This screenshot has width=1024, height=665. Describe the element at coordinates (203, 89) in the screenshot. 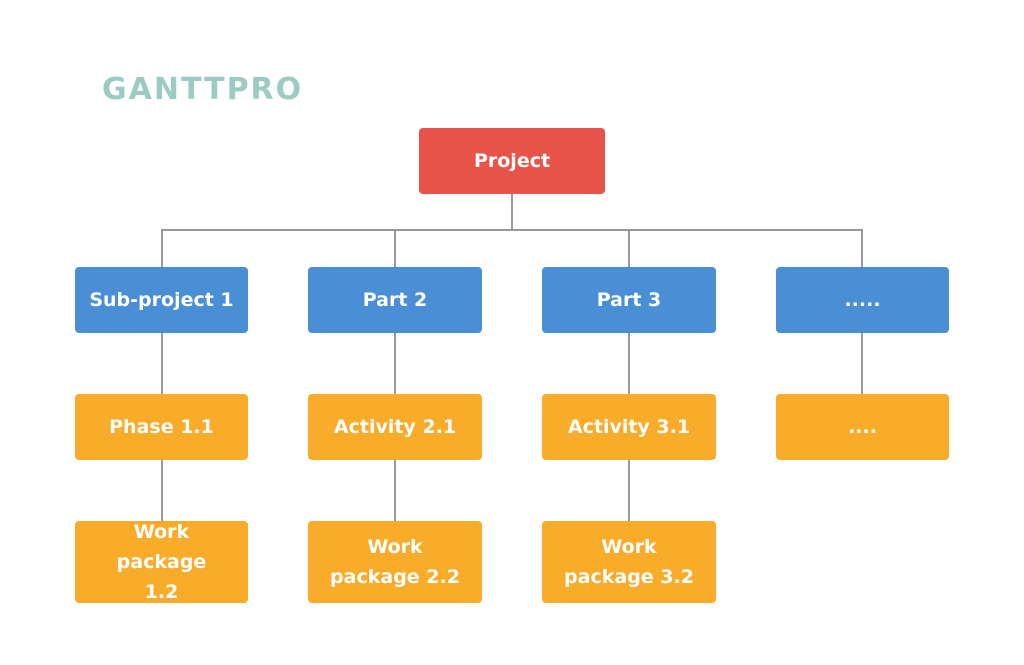

I see `ganttpro-logo: GANTTPRO` at that location.